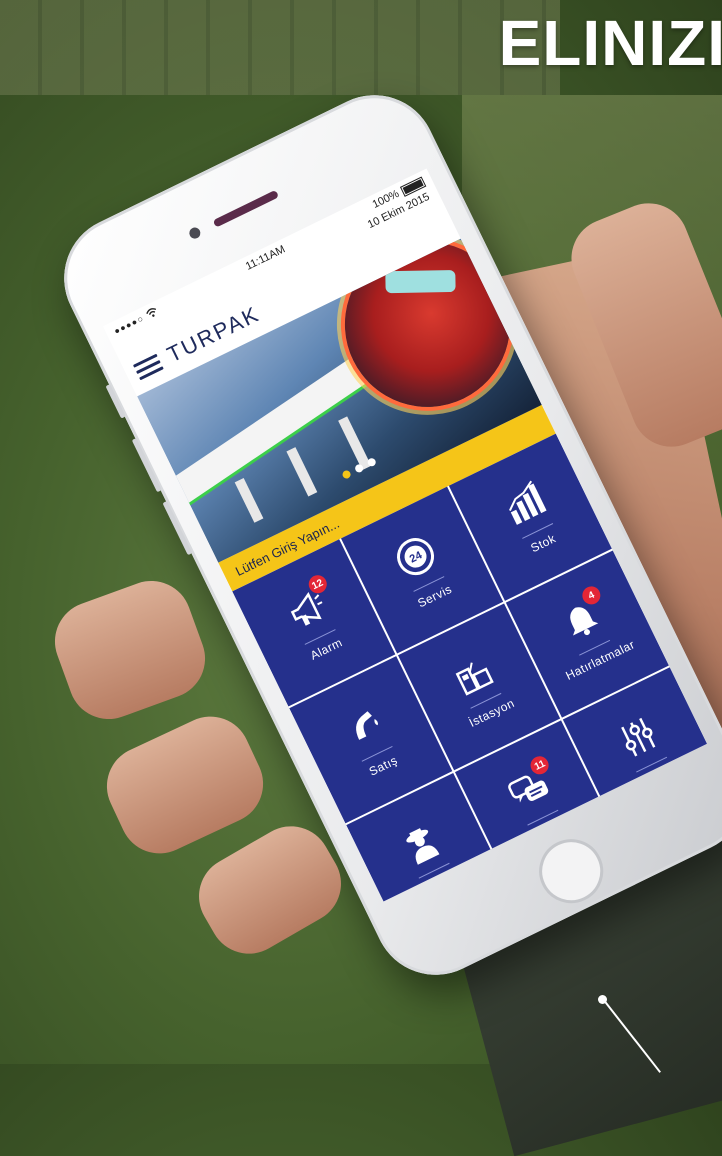  What do you see at coordinates (581, 620) in the screenshot?
I see `bell-icon` at bounding box center [581, 620].